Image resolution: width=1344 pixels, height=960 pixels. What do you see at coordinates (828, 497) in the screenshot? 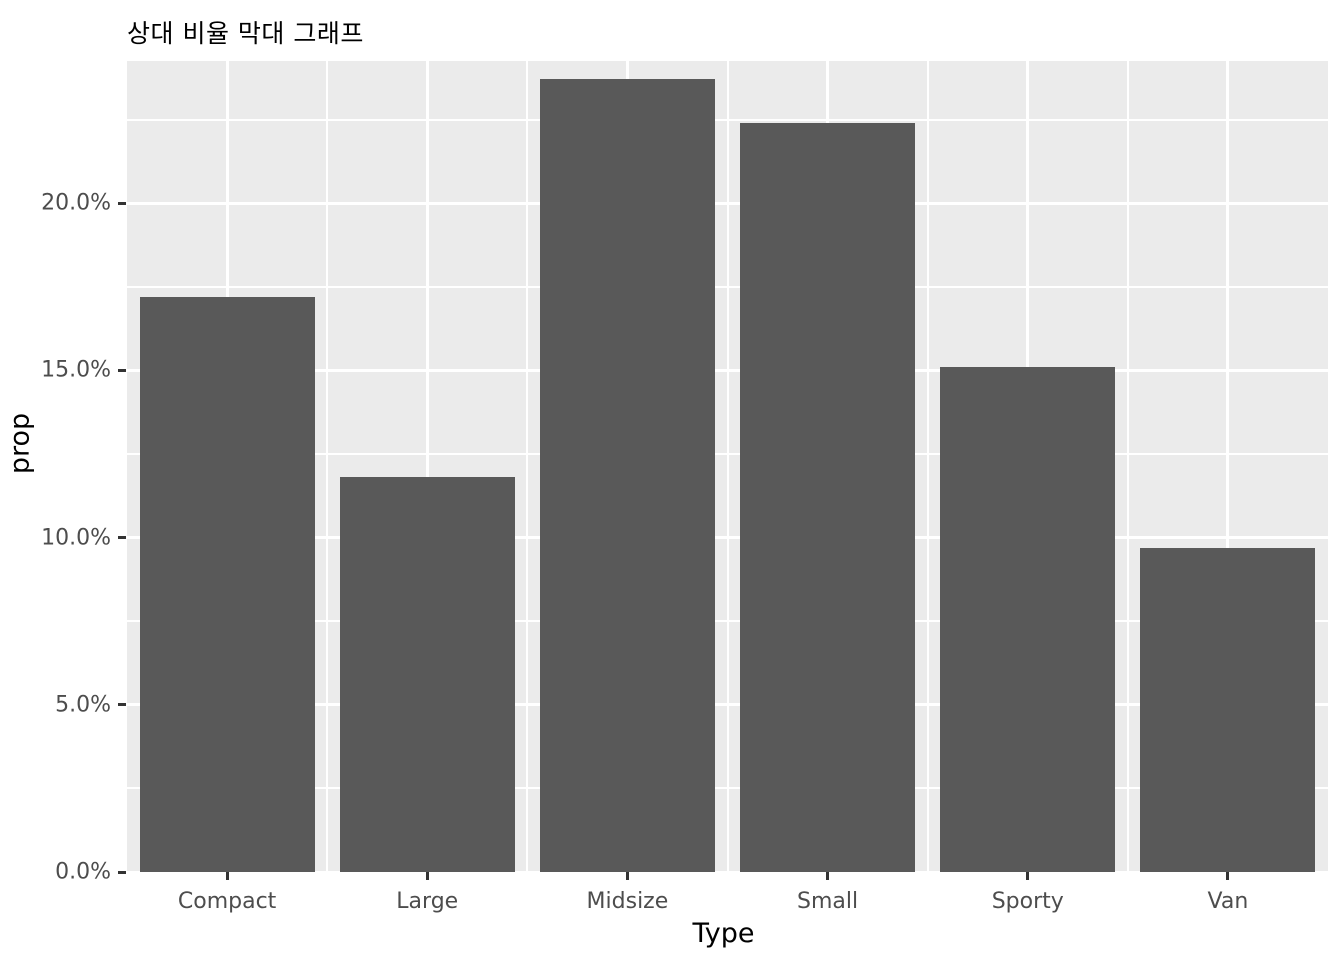
I see `bar-small` at bounding box center [828, 497].